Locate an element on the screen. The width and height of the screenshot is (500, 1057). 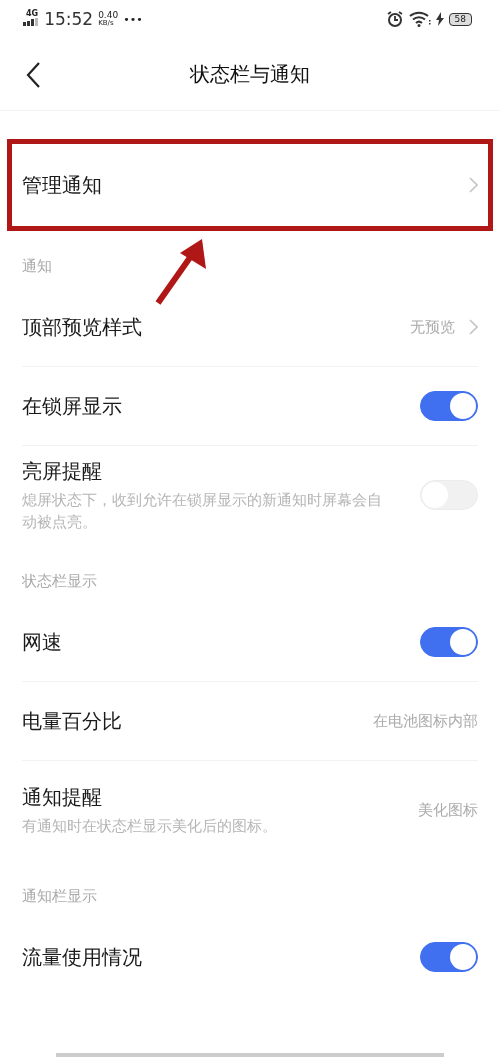
more-dots: ••• is located at coordinates (133, 19).